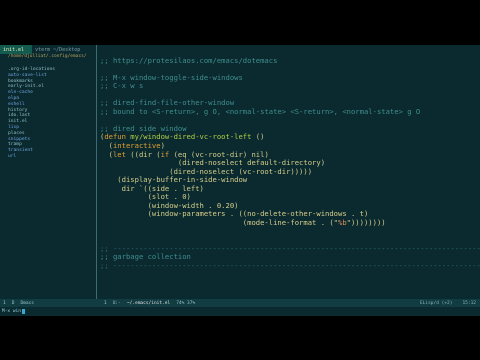 The image size is (480, 360). I want to click on code-token: (), so click(258, 137).